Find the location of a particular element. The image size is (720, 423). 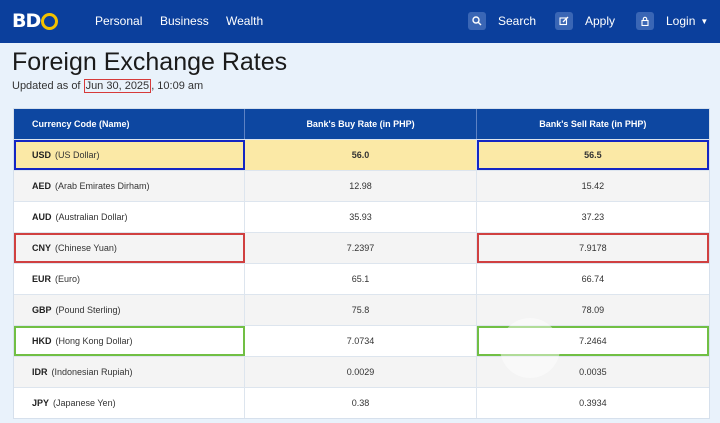

apply-button: Apply is located at coordinates (585, 21).